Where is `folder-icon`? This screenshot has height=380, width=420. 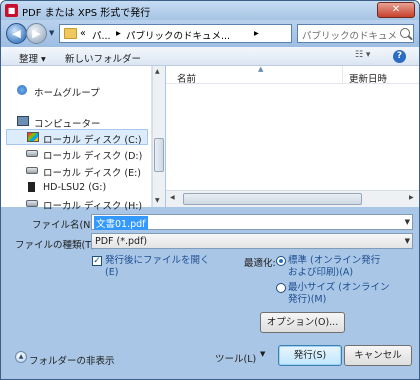
folder-icon is located at coordinates (70, 33).